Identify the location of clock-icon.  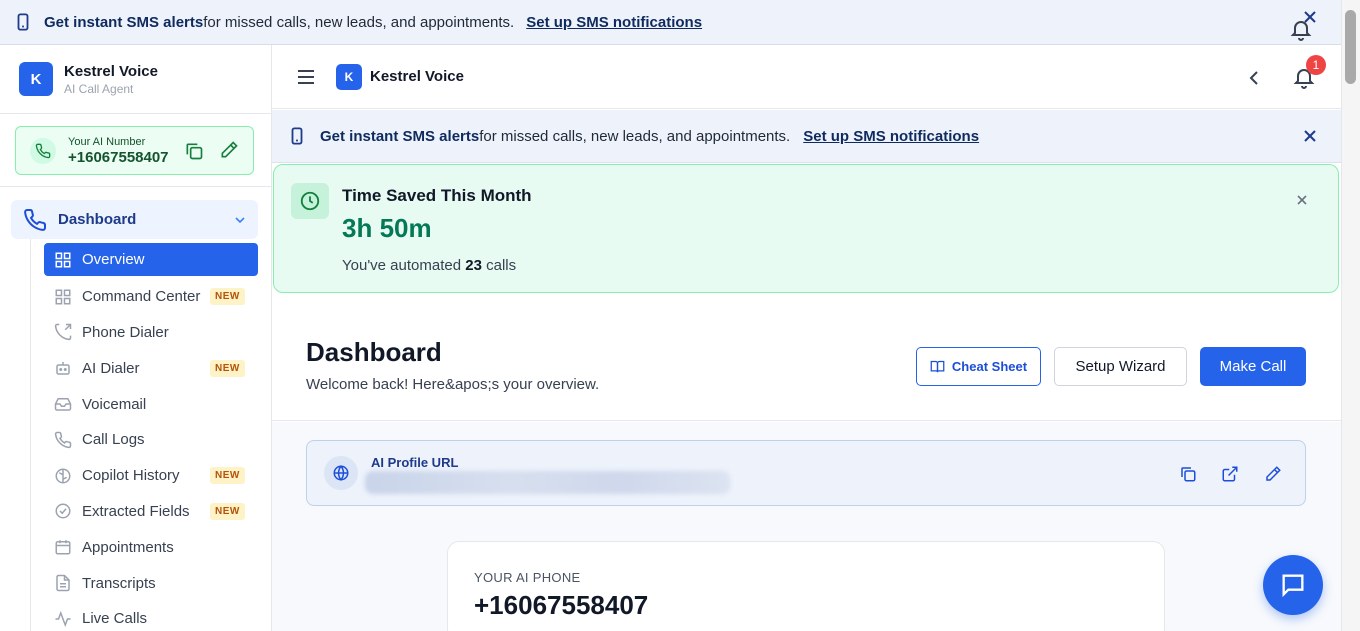
(310, 201).